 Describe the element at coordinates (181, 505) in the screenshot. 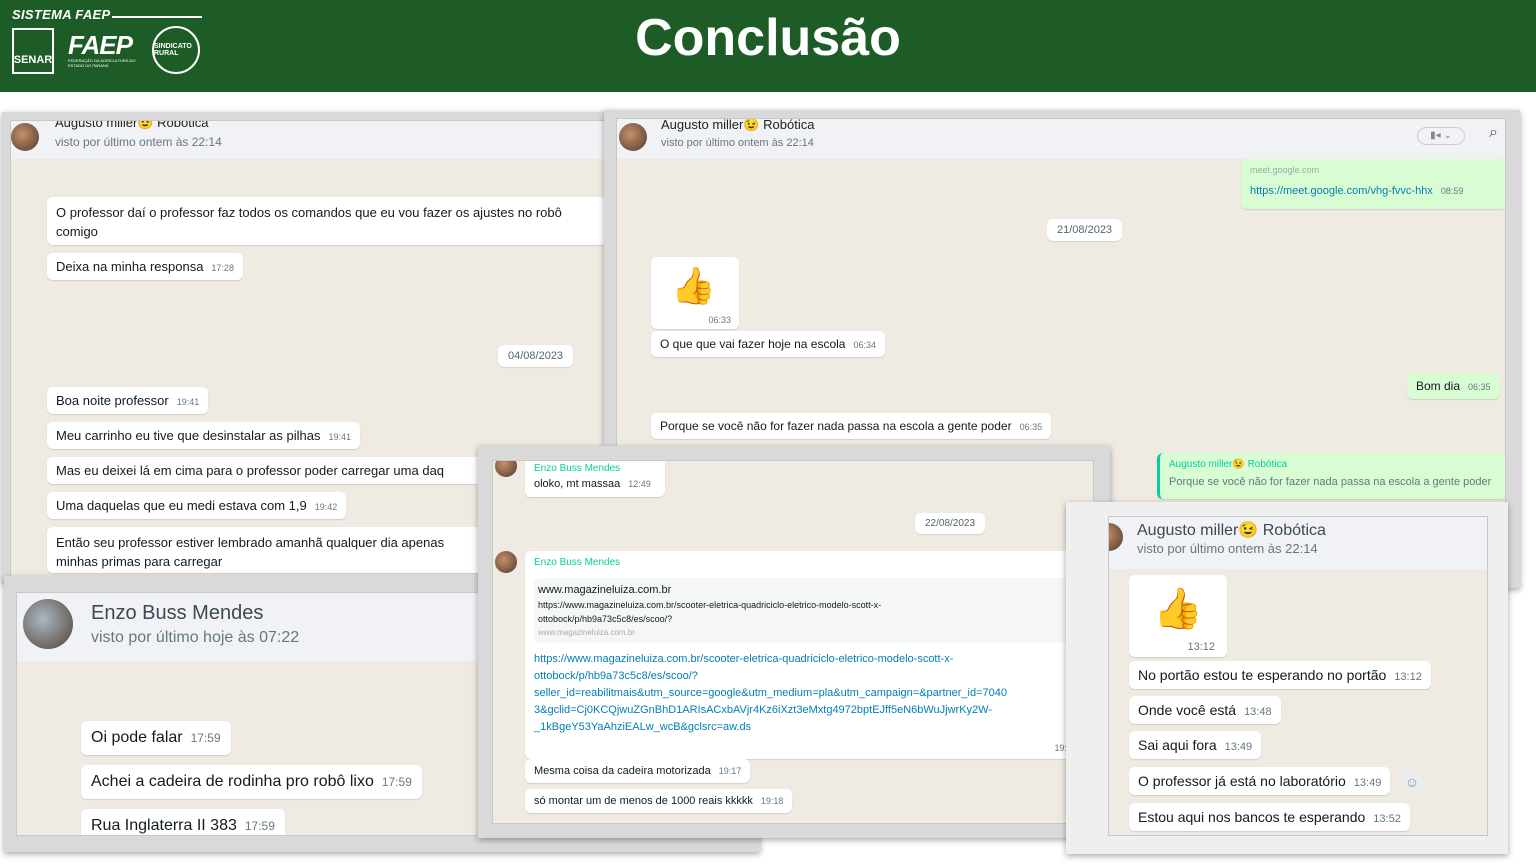

I see `message-text: Uma daquelas que eu medi estava com 1,9` at that location.